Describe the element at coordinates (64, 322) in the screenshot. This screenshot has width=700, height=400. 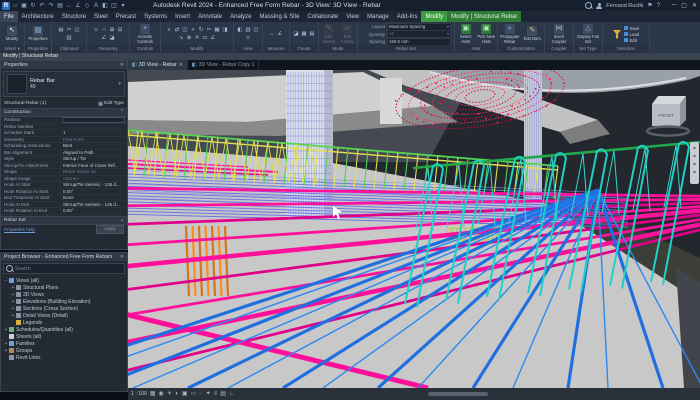
I see `tree-item-legends: Legends` at that location.